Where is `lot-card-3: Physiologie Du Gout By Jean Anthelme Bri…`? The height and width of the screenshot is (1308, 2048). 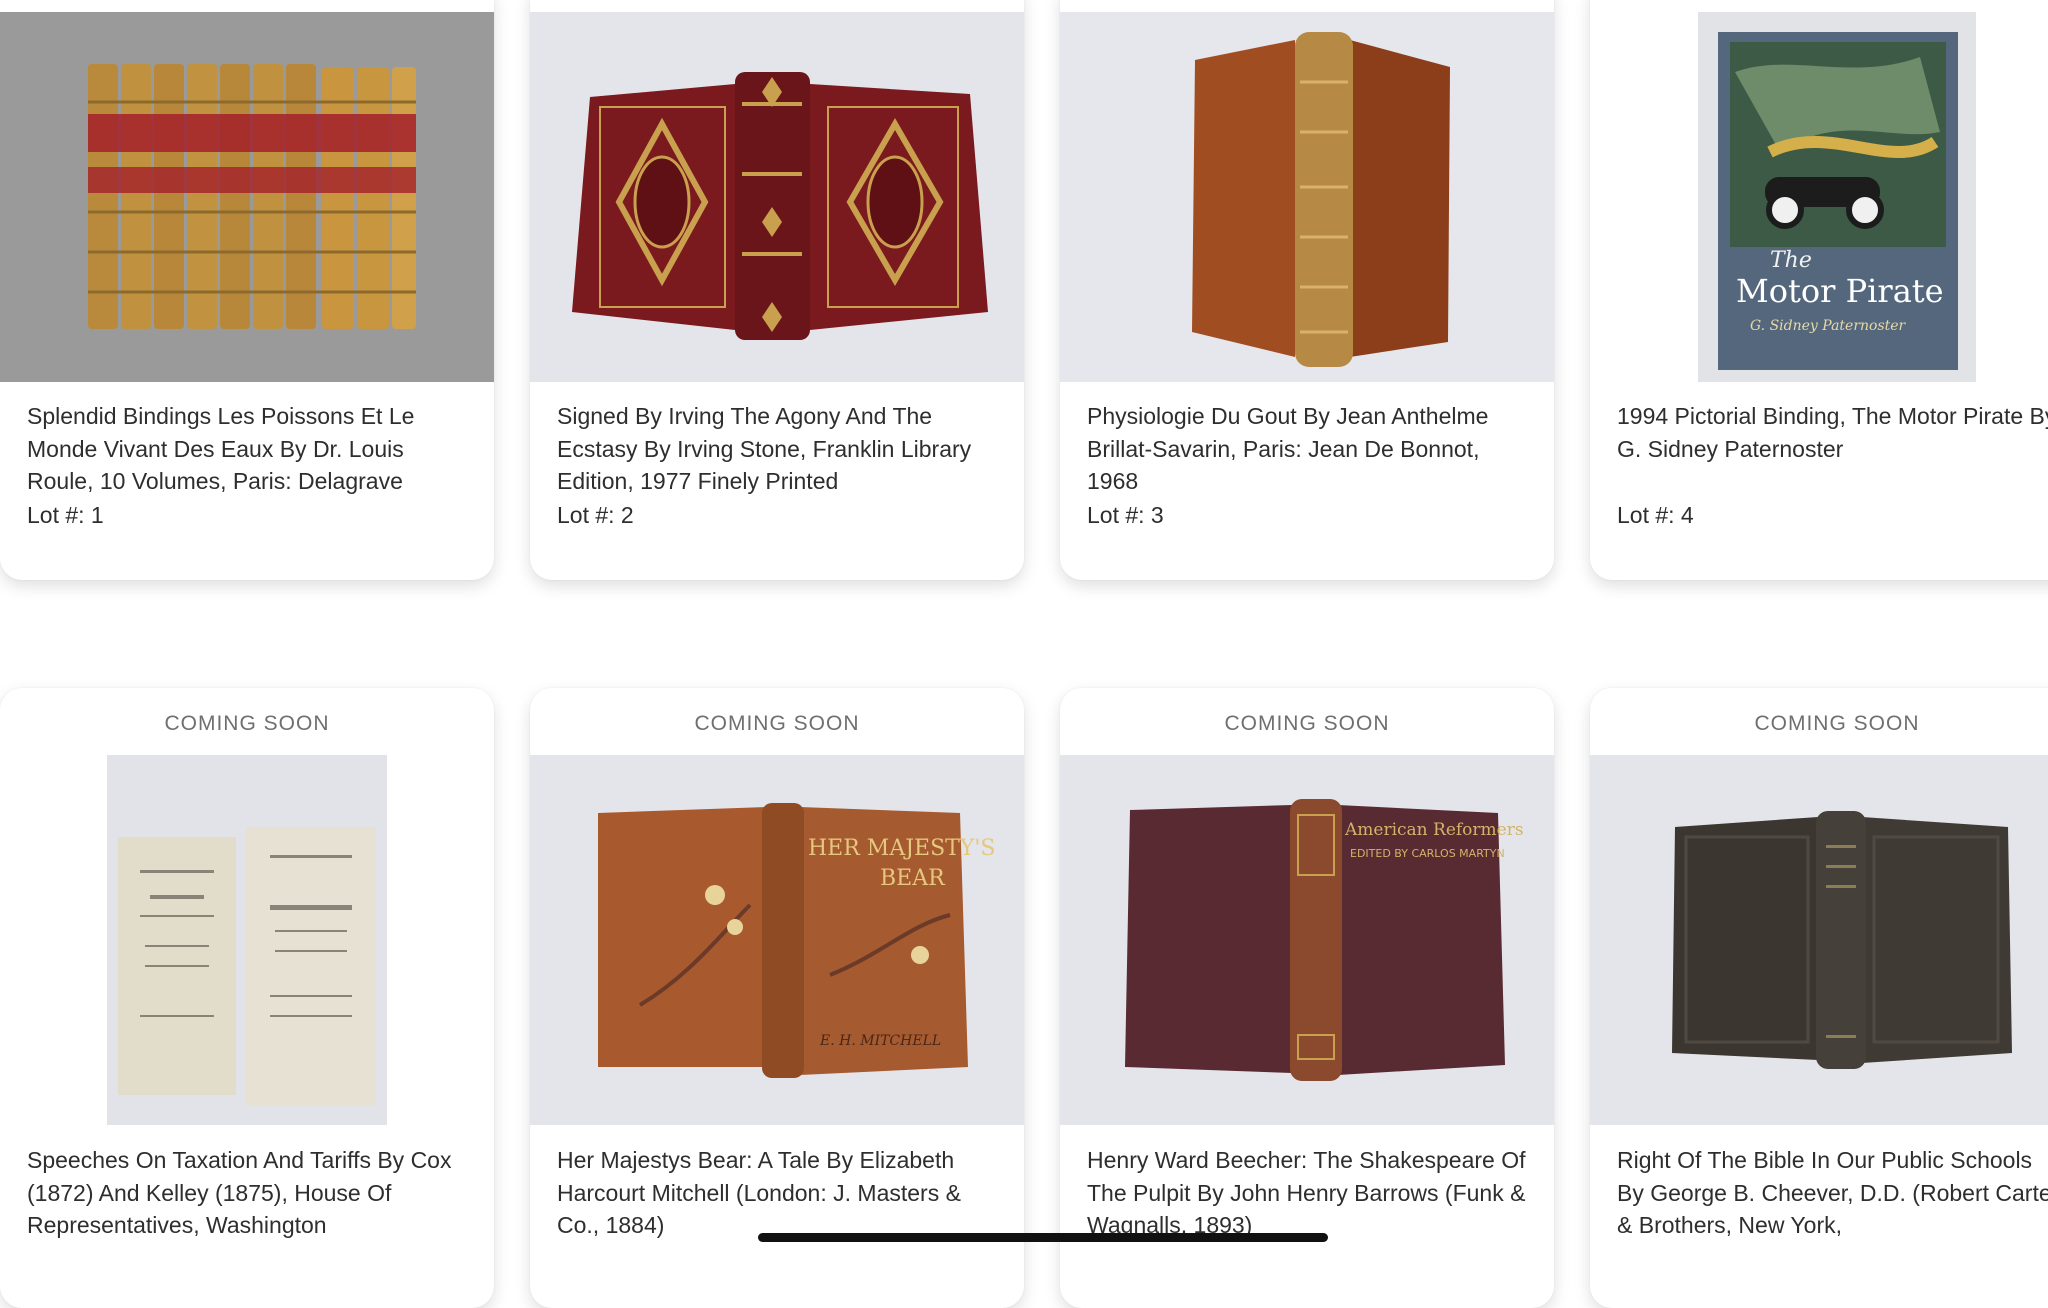 lot-card-3: Physiologie Du Gout By Jean Anthelme Bri… is located at coordinates (1307, 290).